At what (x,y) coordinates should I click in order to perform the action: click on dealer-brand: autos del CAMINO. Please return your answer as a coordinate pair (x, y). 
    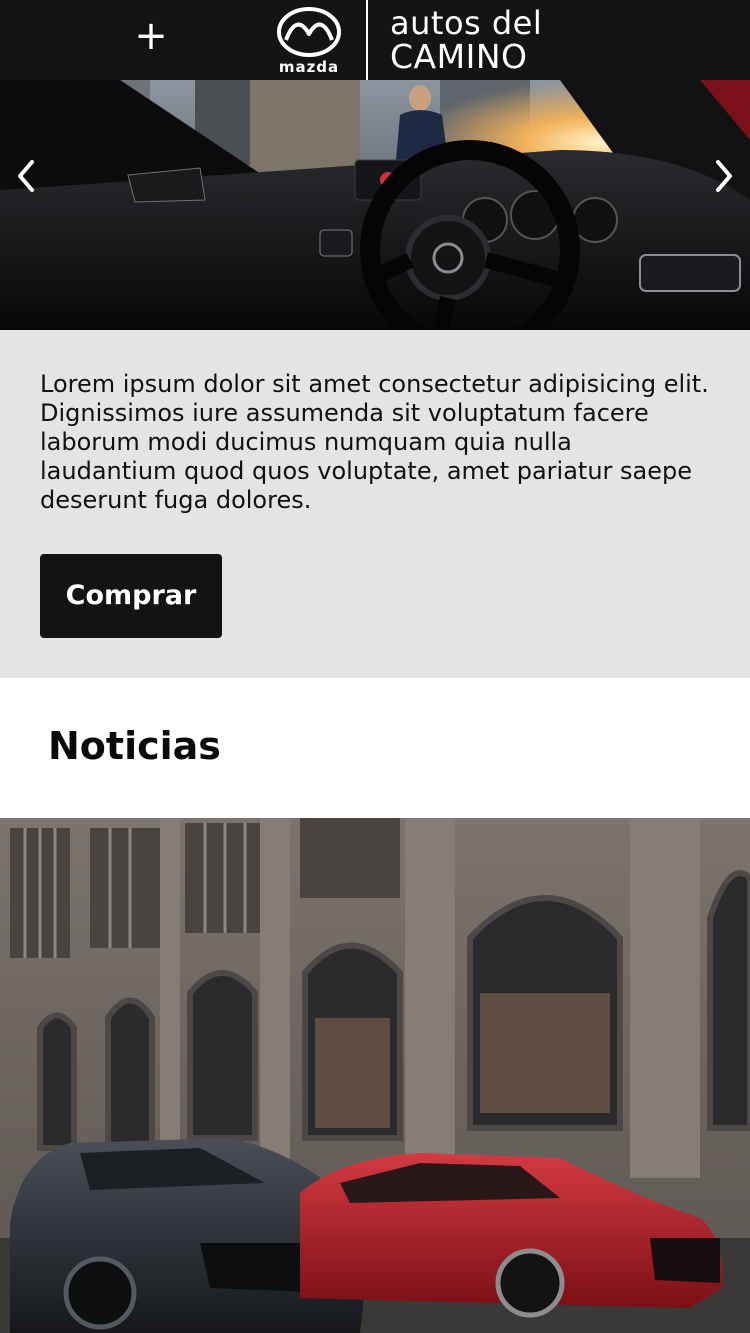
    Looking at the image, I should click on (466, 40).